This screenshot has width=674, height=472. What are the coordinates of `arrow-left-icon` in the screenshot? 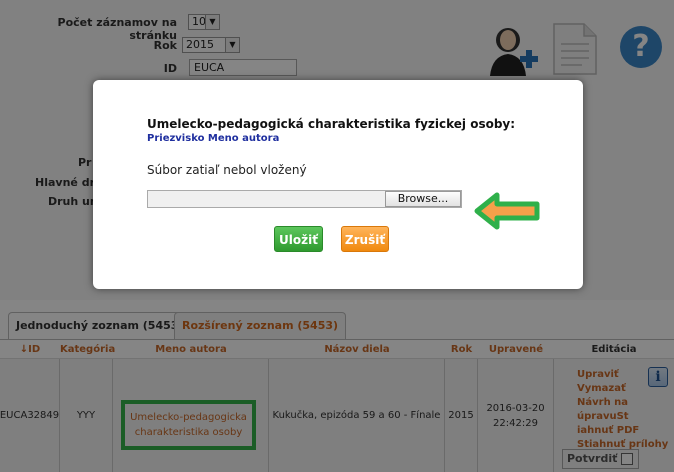 It's located at (507, 211).